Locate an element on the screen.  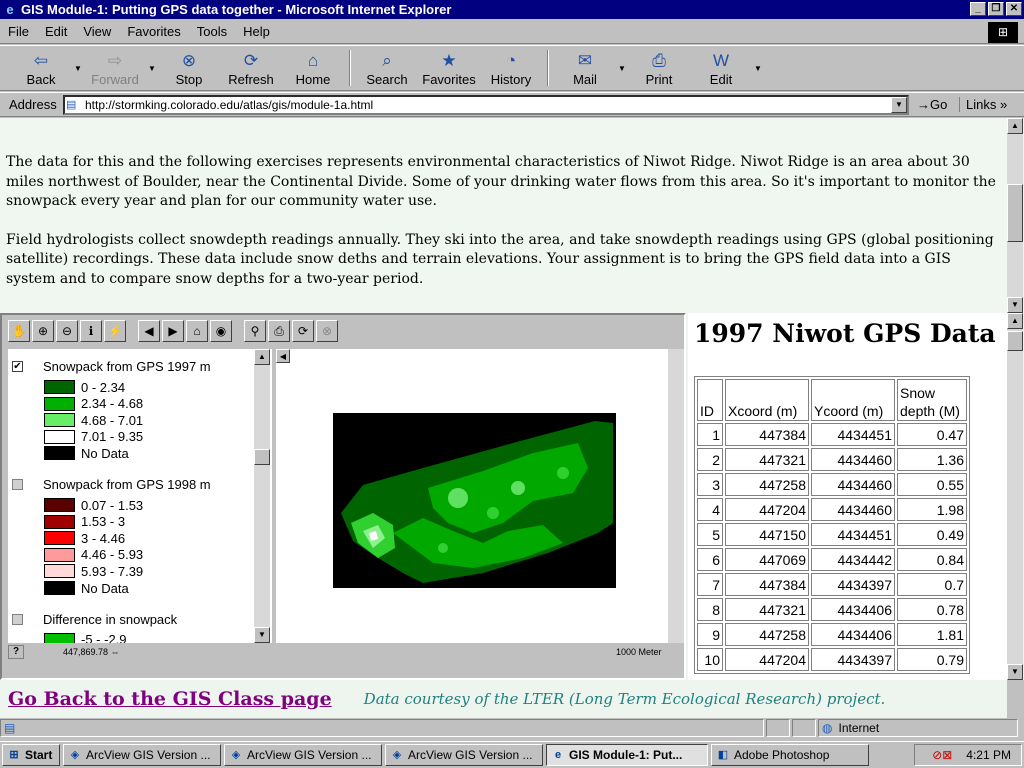
refresh-icon: ⟳ is located at coordinates (251, 60).